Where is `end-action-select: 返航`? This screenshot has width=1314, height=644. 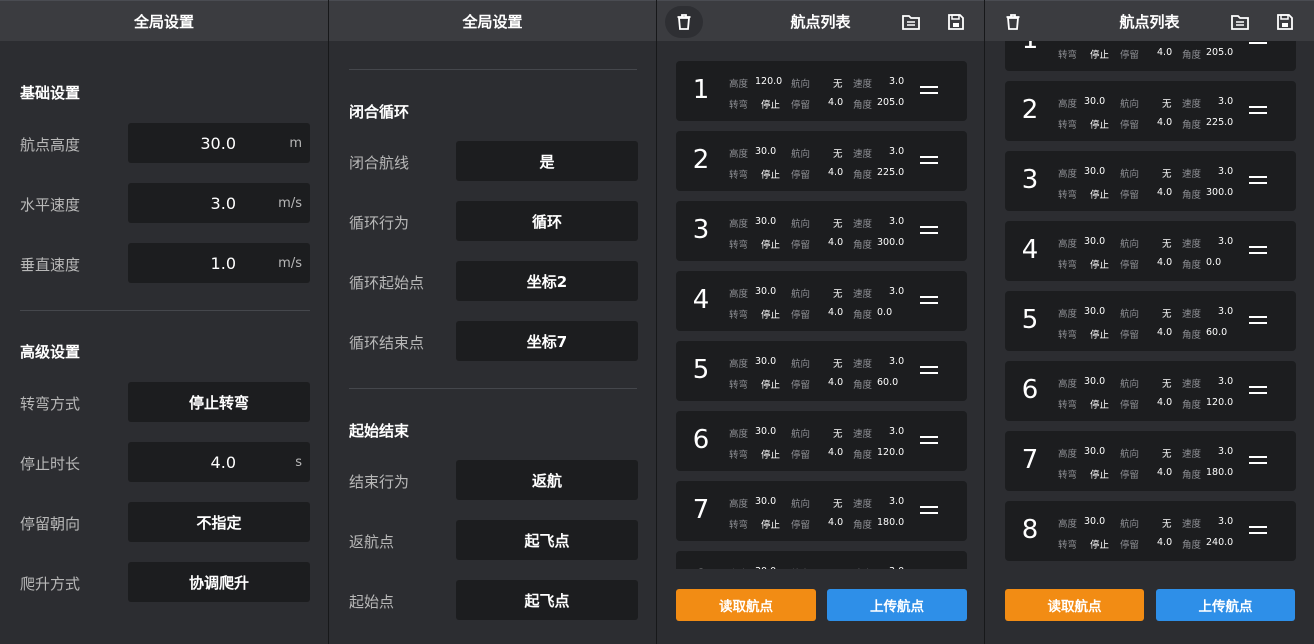 end-action-select: 返航 is located at coordinates (547, 480).